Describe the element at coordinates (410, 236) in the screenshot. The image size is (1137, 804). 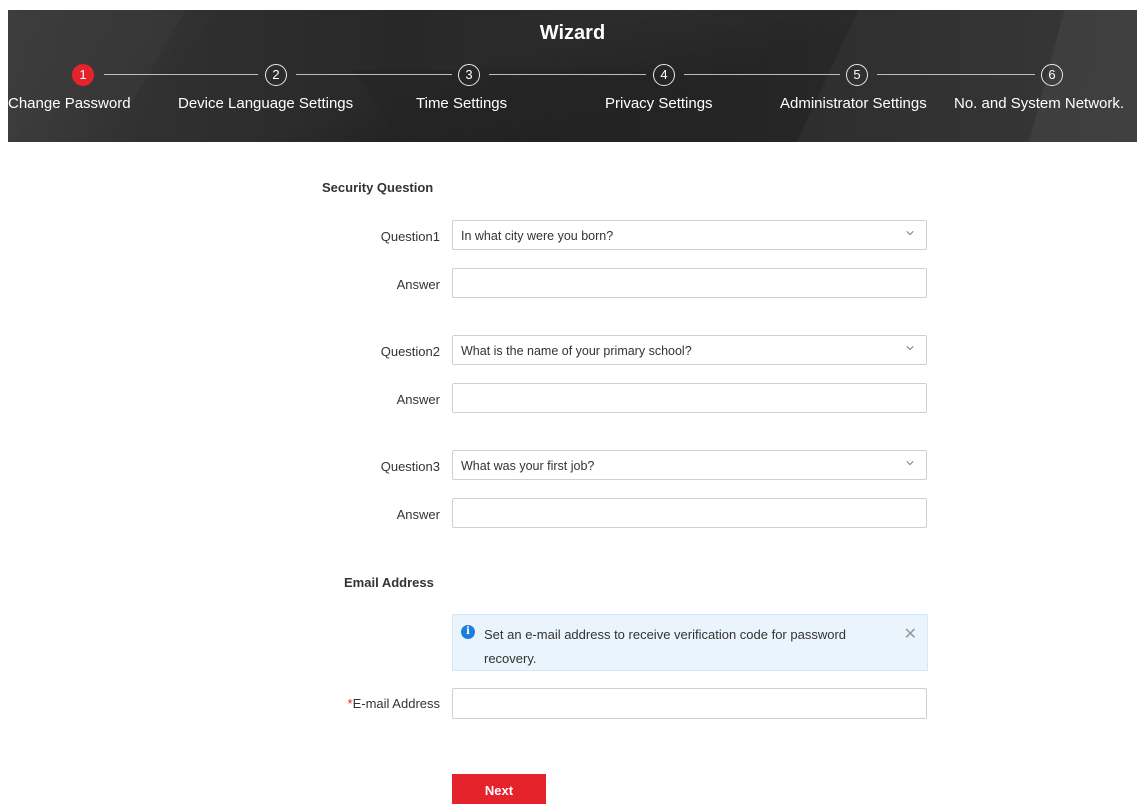
I see `question1-label: Question1` at that location.